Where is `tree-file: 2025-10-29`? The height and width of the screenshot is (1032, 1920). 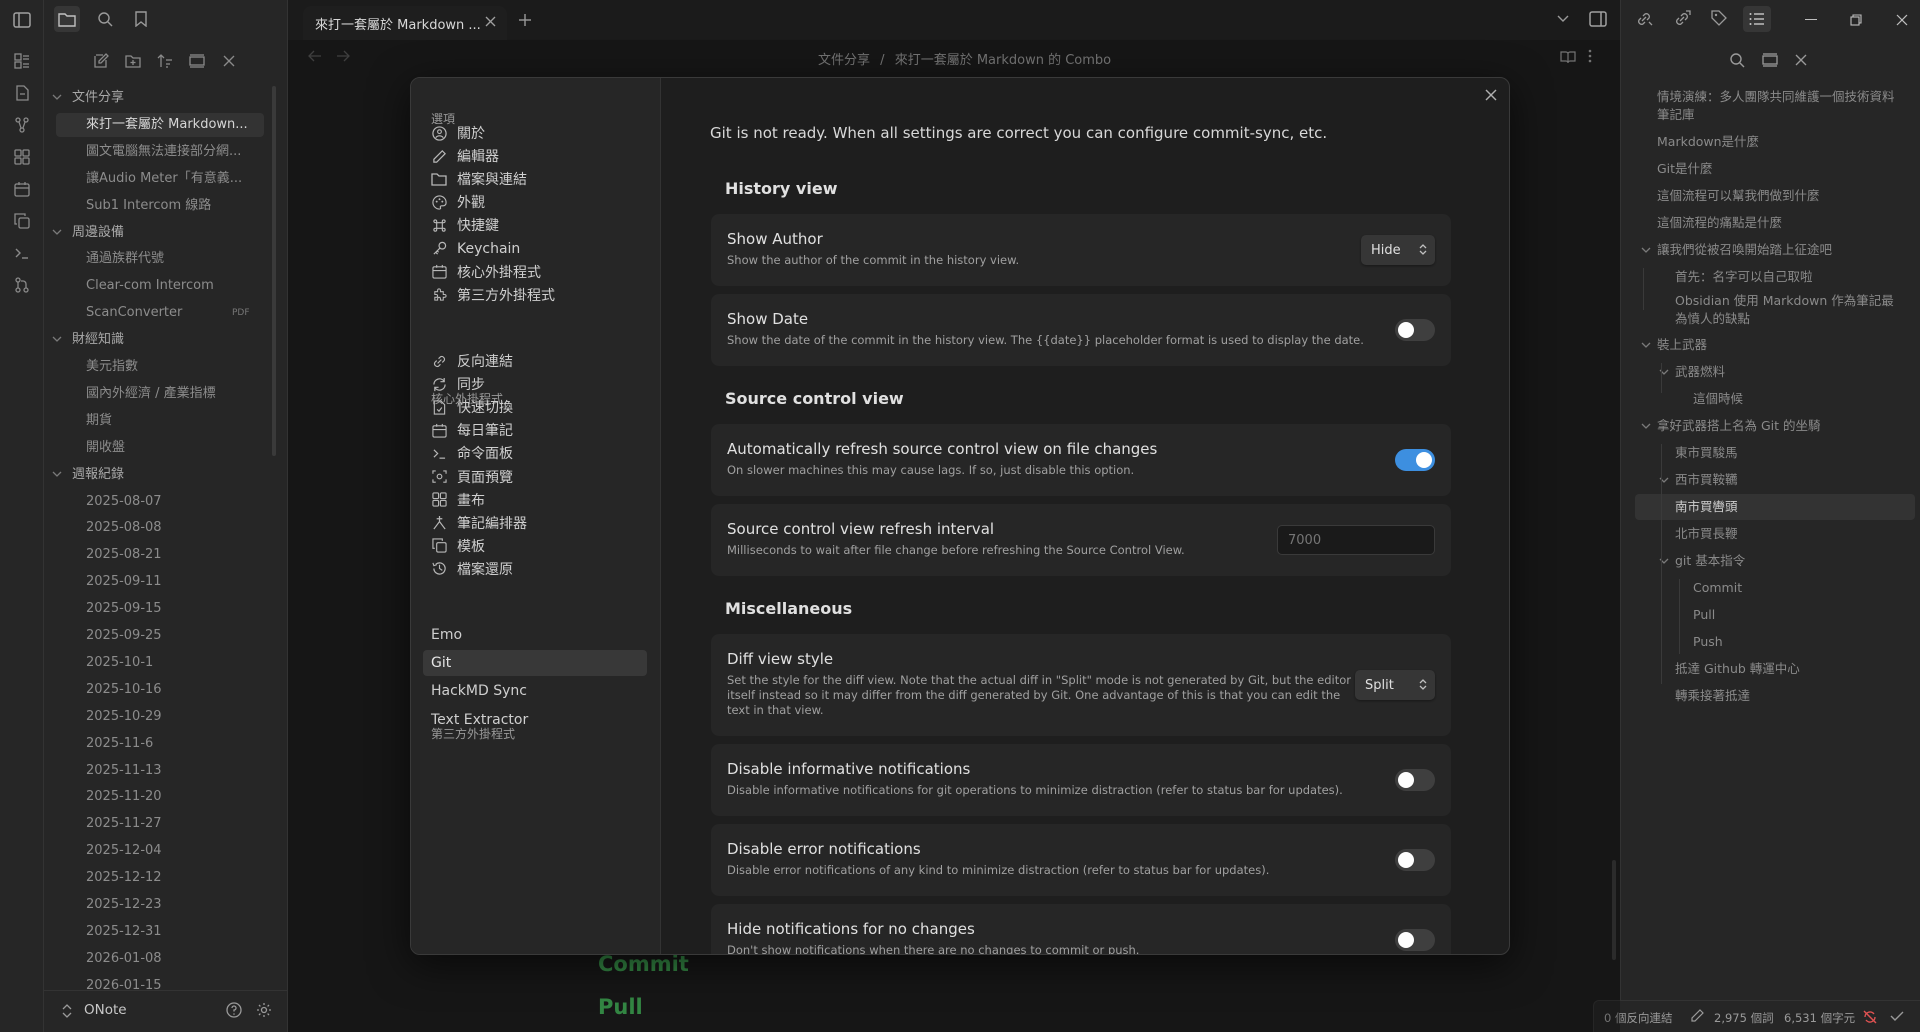 tree-file: 2025-10-29 is located at coordinates (156, 717).